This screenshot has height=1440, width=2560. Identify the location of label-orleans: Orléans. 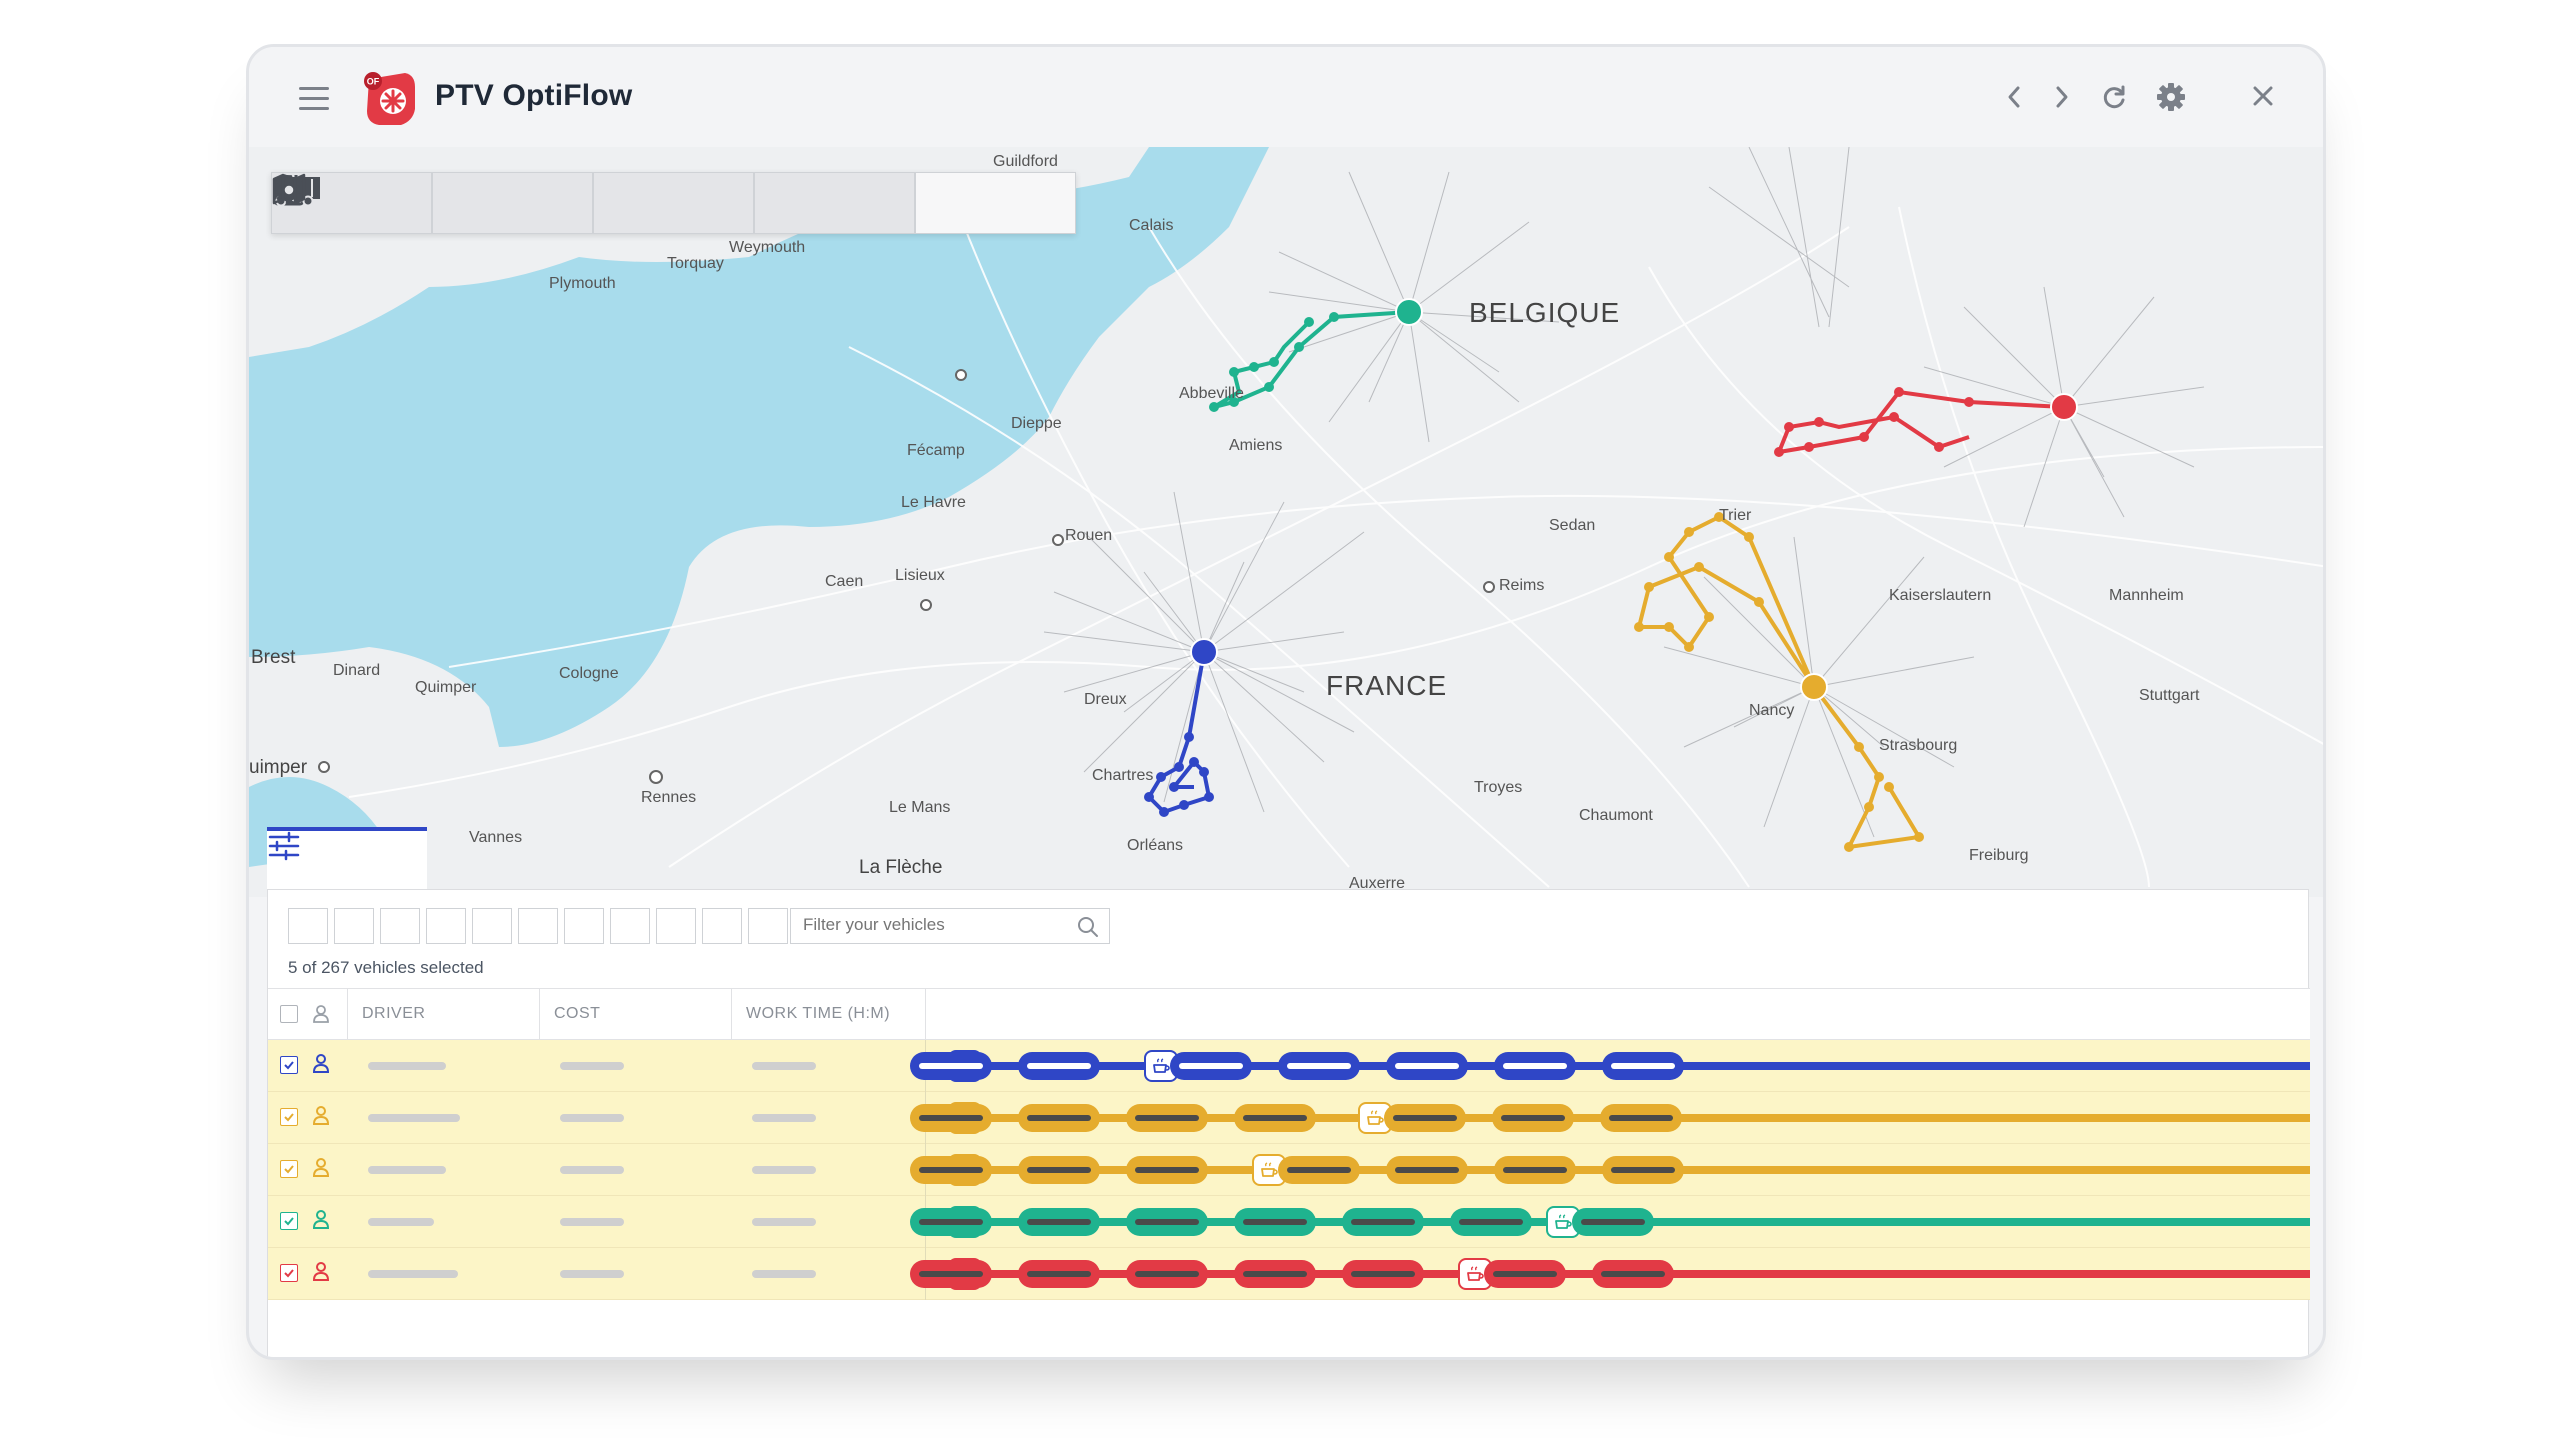
(1155, 845).